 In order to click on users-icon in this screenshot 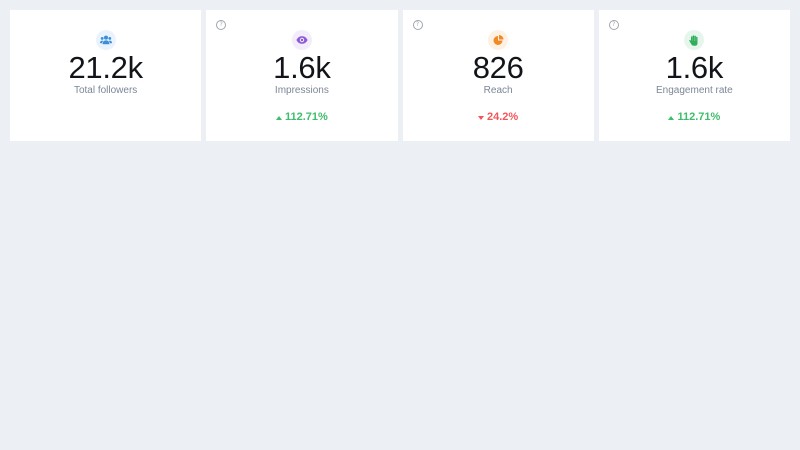, I will do `click(105, 40)`.